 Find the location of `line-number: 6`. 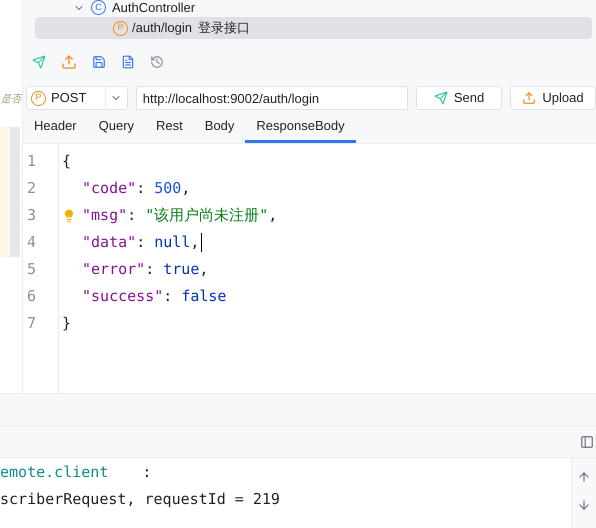

line-number: 6 is located at coordinates (31, 296).